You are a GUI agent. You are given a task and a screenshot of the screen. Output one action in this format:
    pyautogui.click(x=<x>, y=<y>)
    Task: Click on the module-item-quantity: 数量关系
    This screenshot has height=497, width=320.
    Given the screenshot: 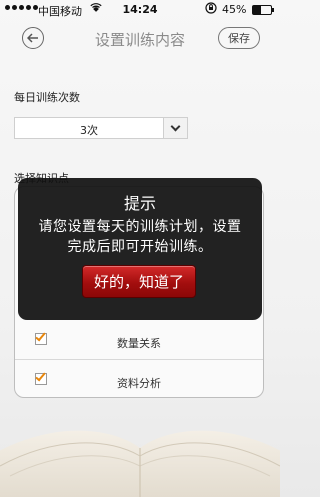 What is the action you would take?
    pyautogui.click(x=139, y=341)
    